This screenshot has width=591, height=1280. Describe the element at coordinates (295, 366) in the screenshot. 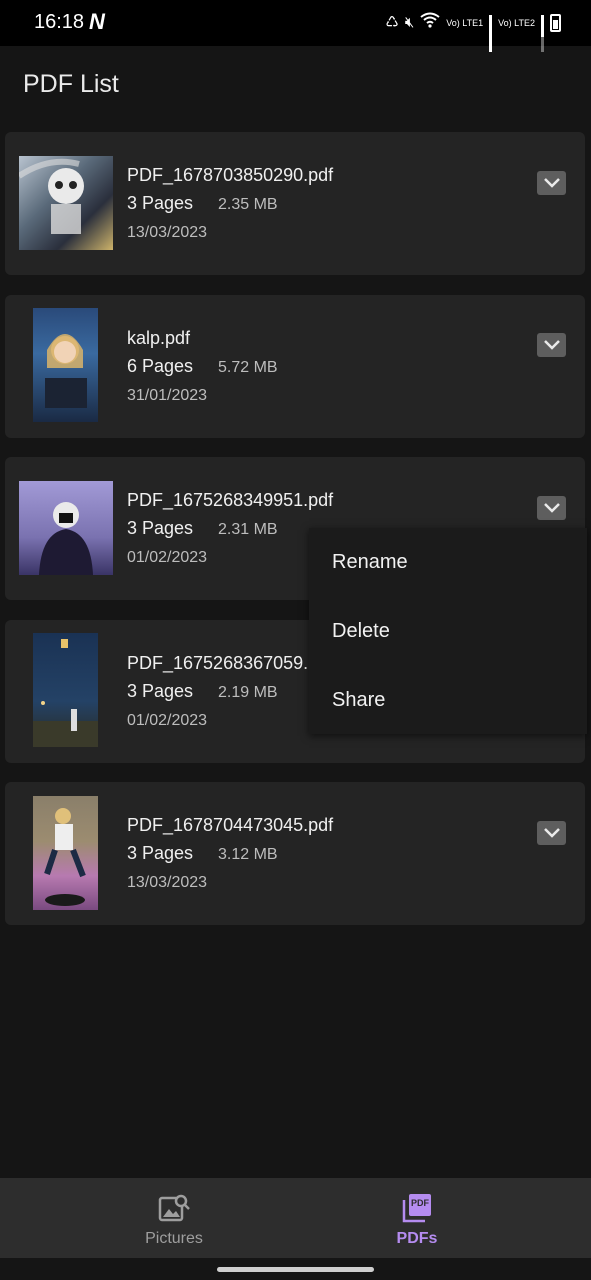

I see `pdf-list-item: kalp.pdf 6 Pages 5.72 MB 31/01/2023` at that location.